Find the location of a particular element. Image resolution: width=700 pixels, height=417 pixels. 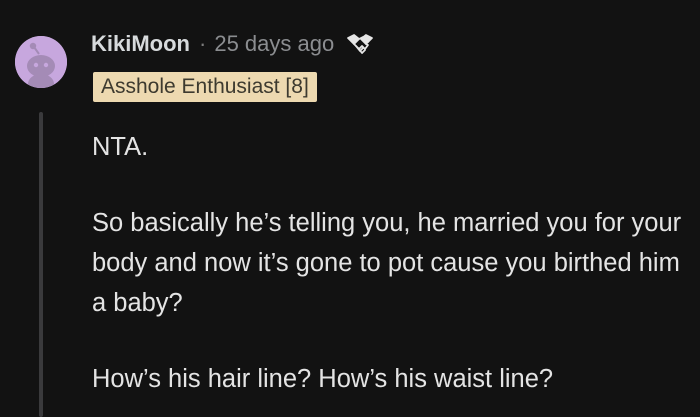

username-link: KikiMoon is located at coordinates (140, 44).